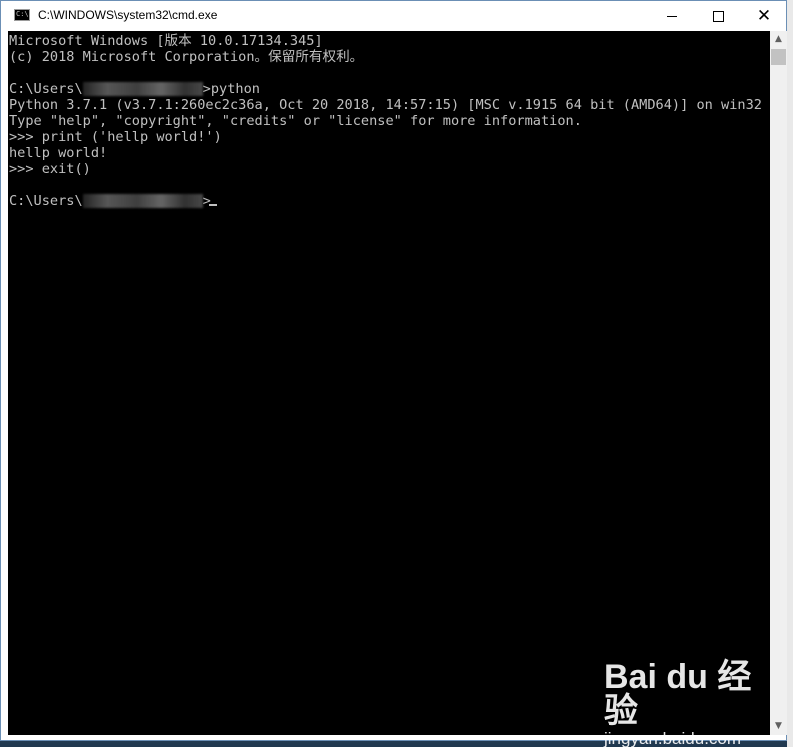 The width and height of the screenshot is (793, 750). I want to click on window-title: C:\WINDOWS\system32\cmd.exe, so click(128, 15).